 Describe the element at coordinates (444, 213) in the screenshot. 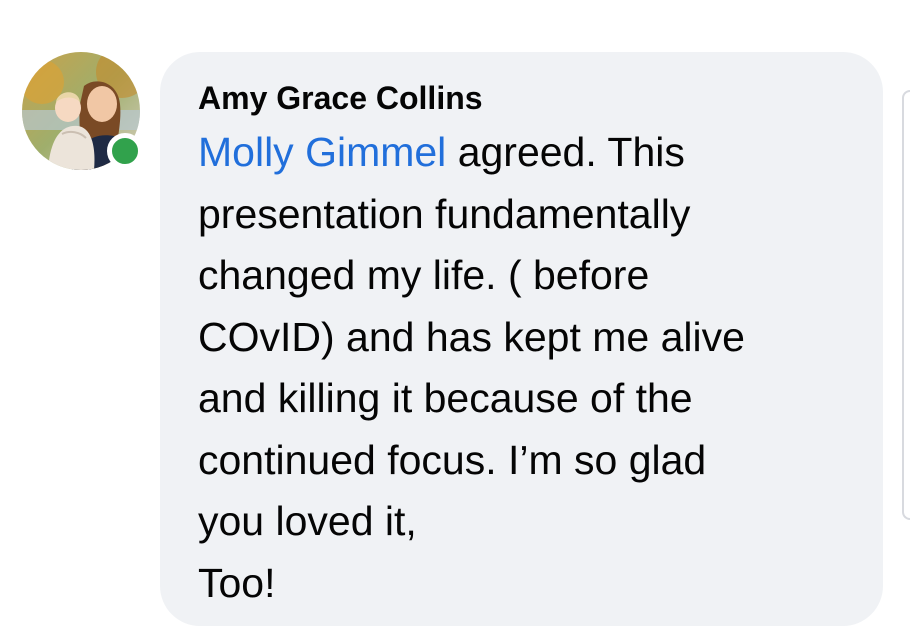

I see `comment-text-line: presentation fundamentally` at that location.